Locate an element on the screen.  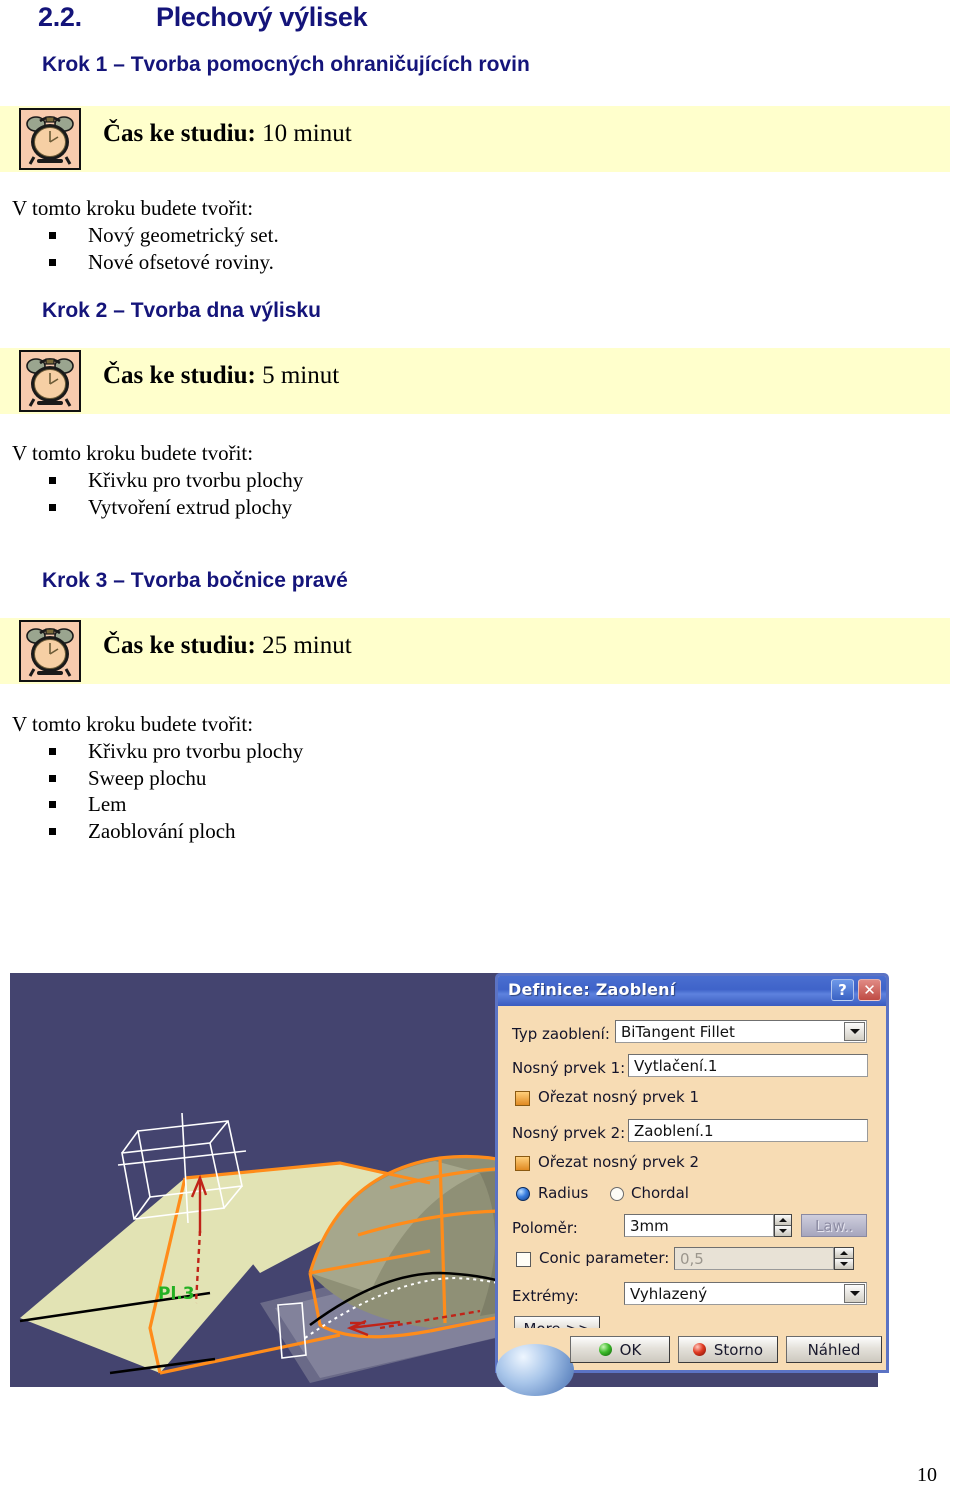
page-title: 2.2. Plechový výlisek is located at coordinates (203, 17).